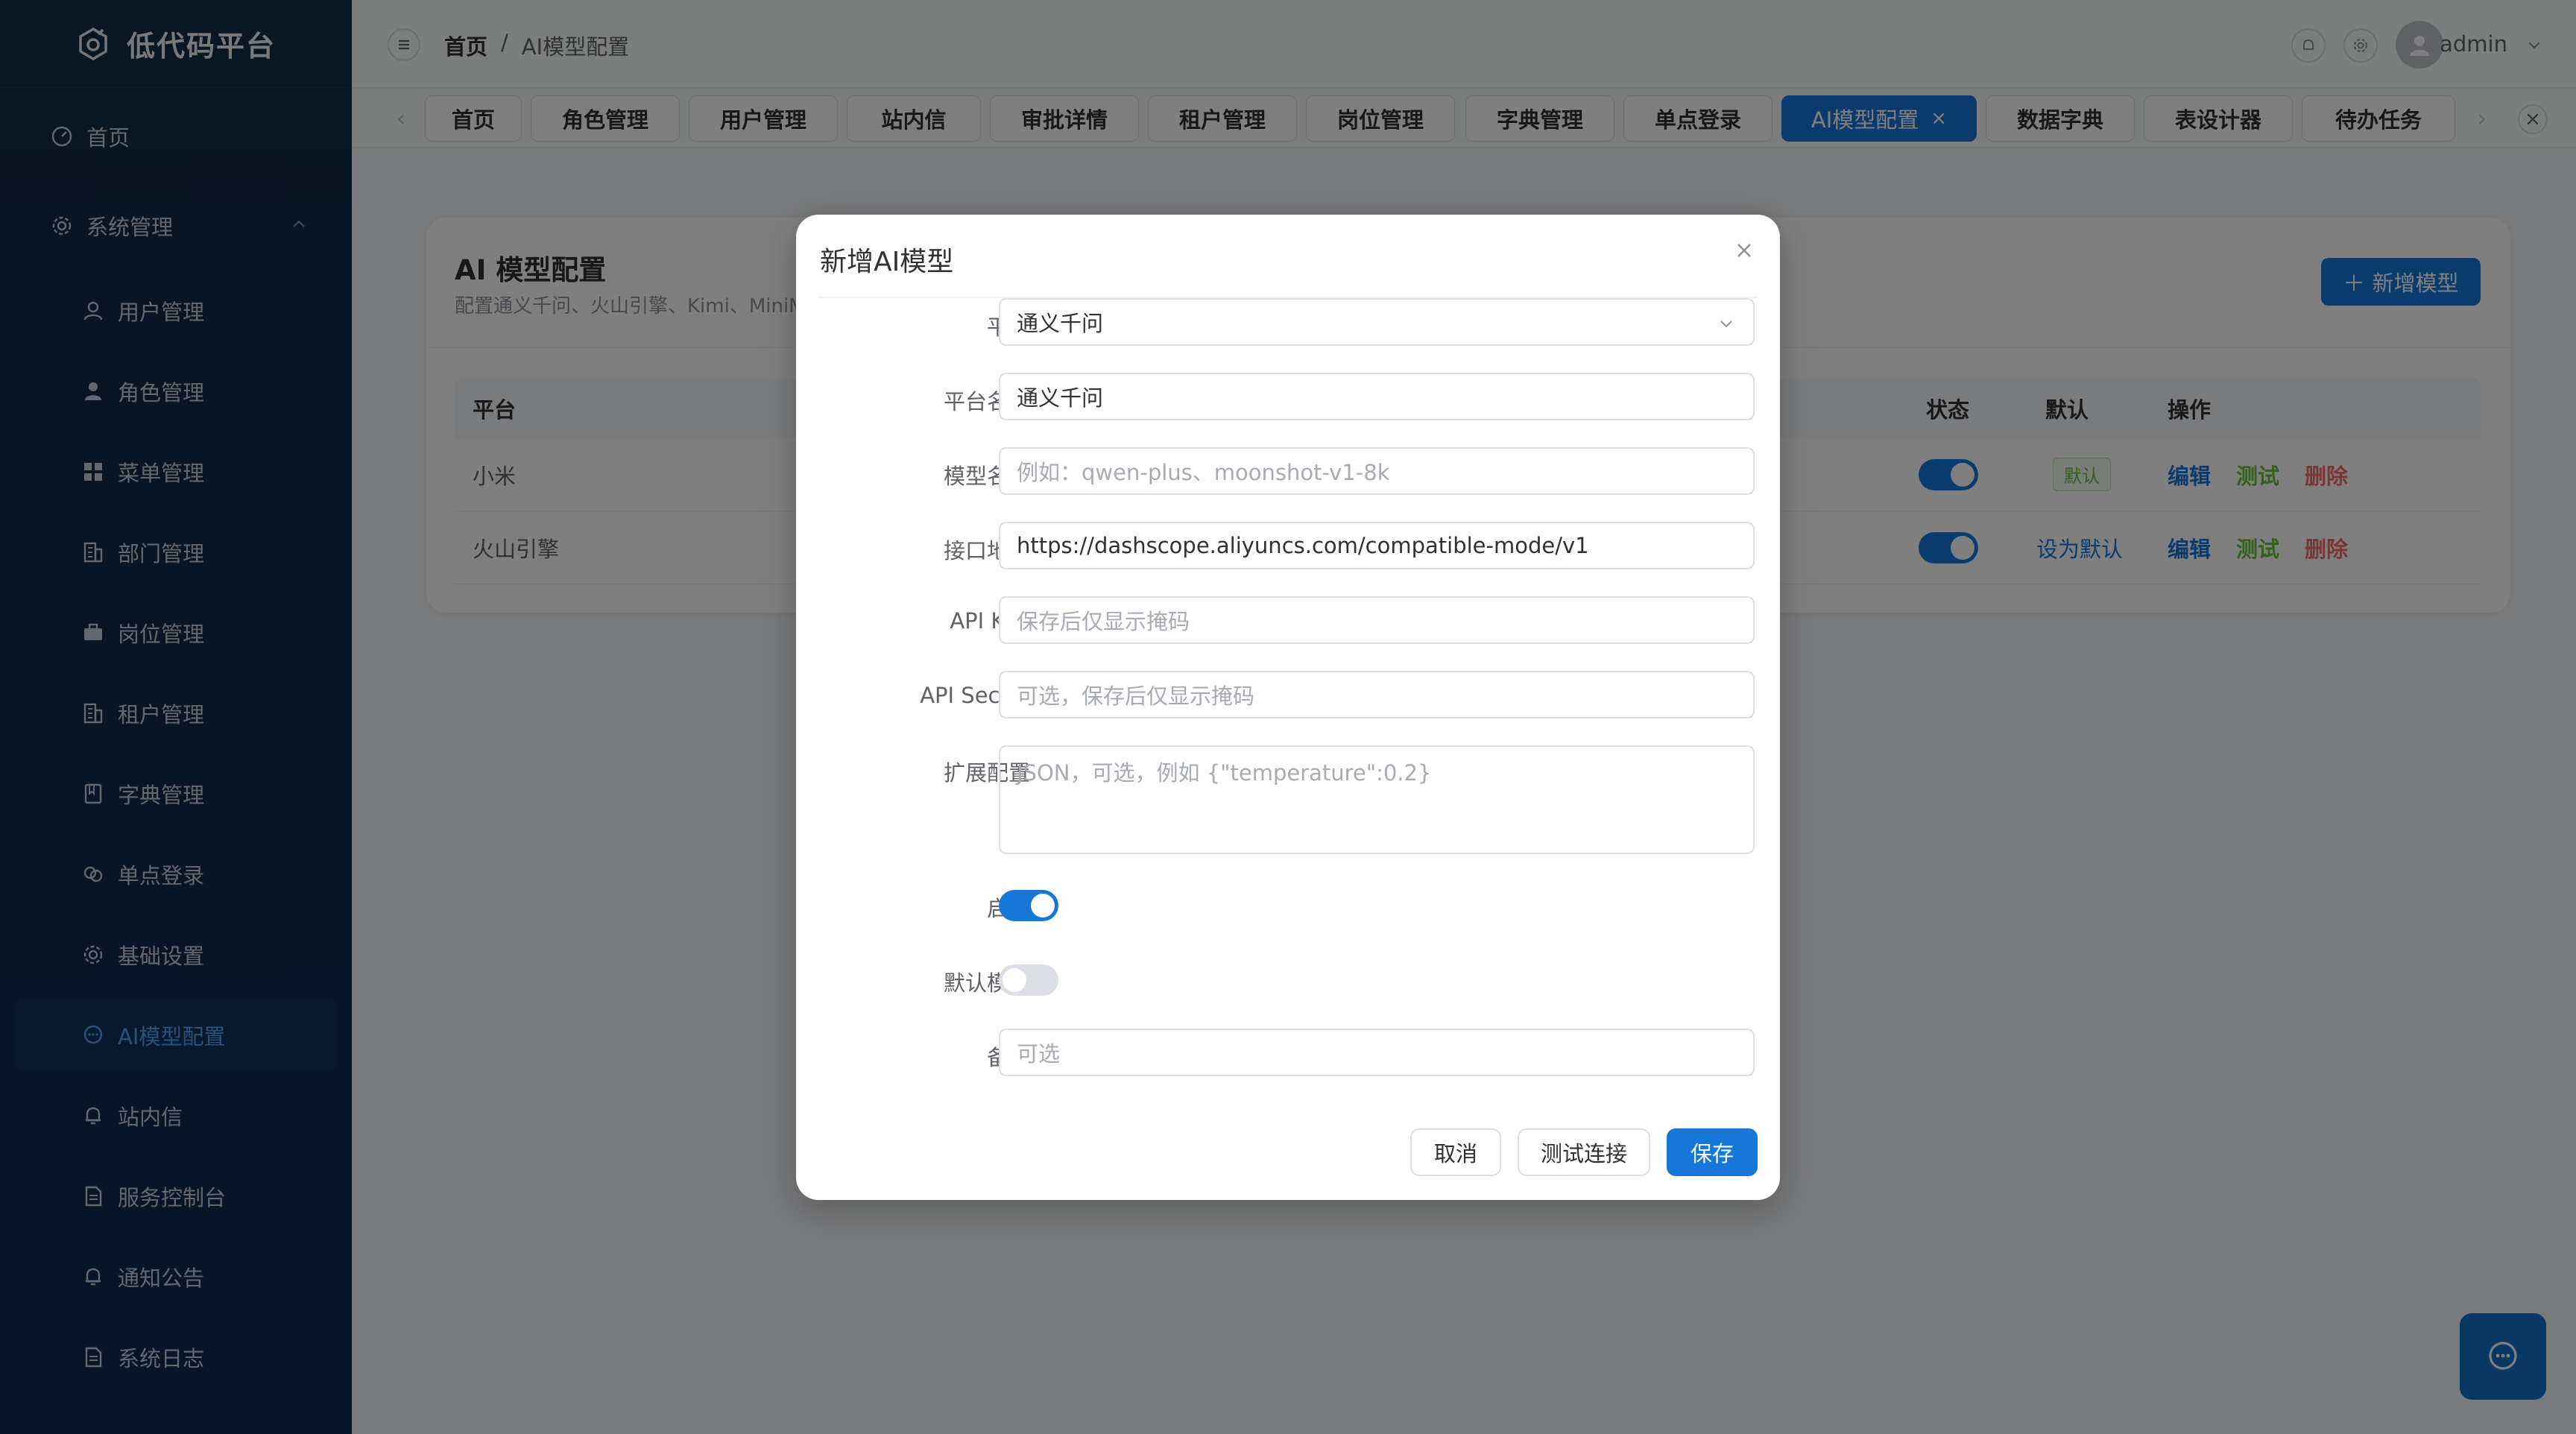 The width and height of the screenshot is (2576, 1434). What do you see at coordinates (1203, 473) in the screenshot?
I see `model-name-placeholder: 例如：qwen-plus、moonshot-v1-8k` at bounding box center [1203, 473].